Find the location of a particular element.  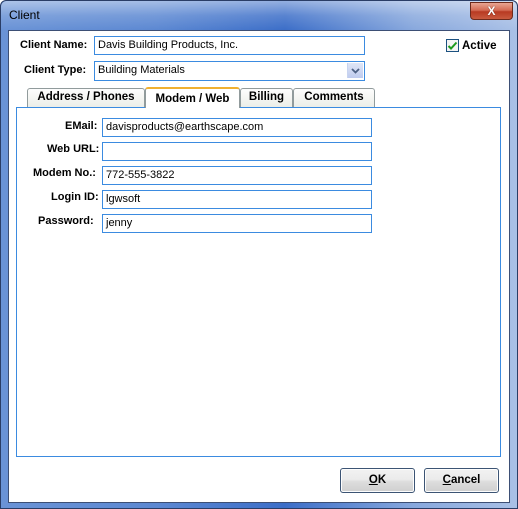

password-label: Password: is located at coordinates (66, 221).